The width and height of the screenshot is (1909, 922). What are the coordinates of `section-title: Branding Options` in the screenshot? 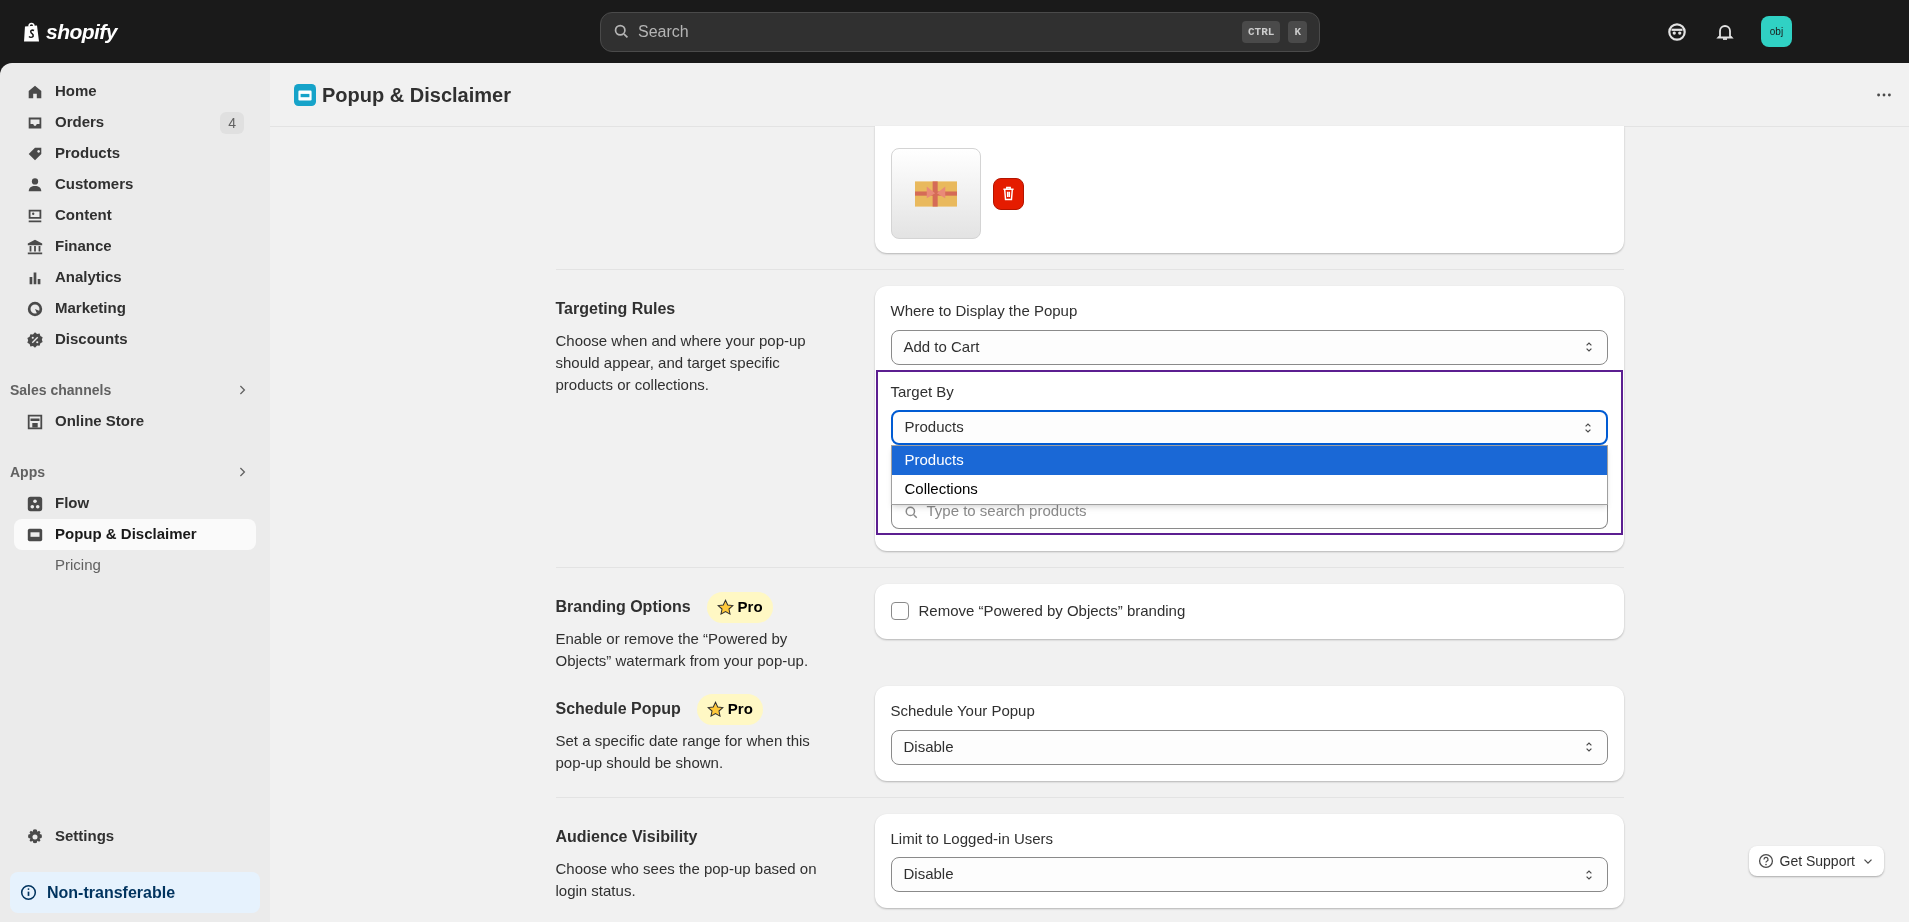 It's located at (623, 607).